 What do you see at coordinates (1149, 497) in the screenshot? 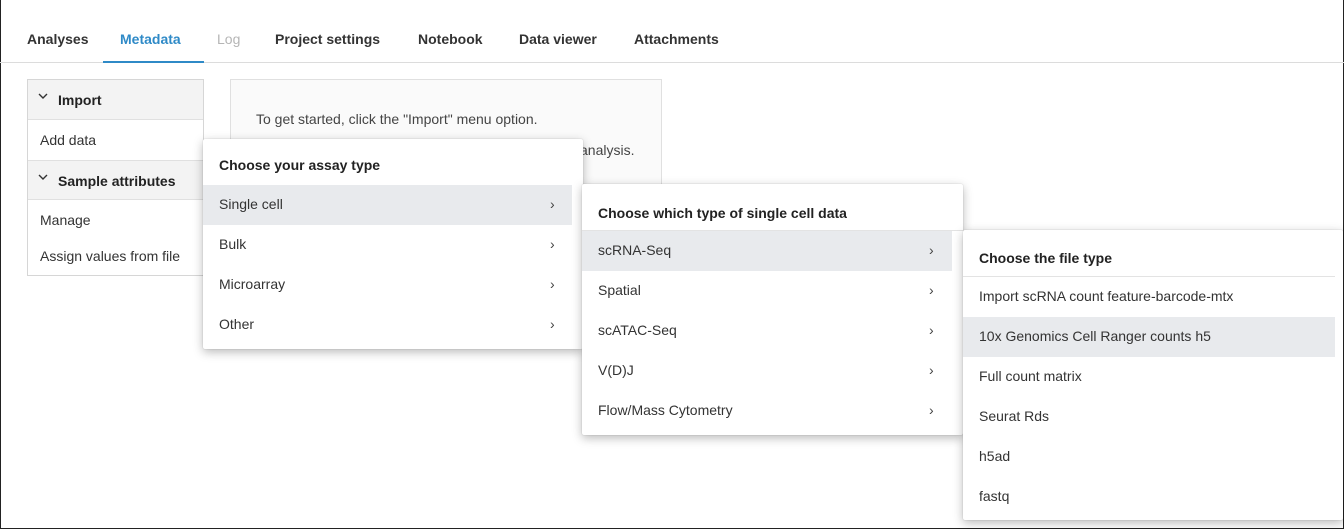
I see `menu-item-fastq: fastq` at bounding box center [1149, 497].